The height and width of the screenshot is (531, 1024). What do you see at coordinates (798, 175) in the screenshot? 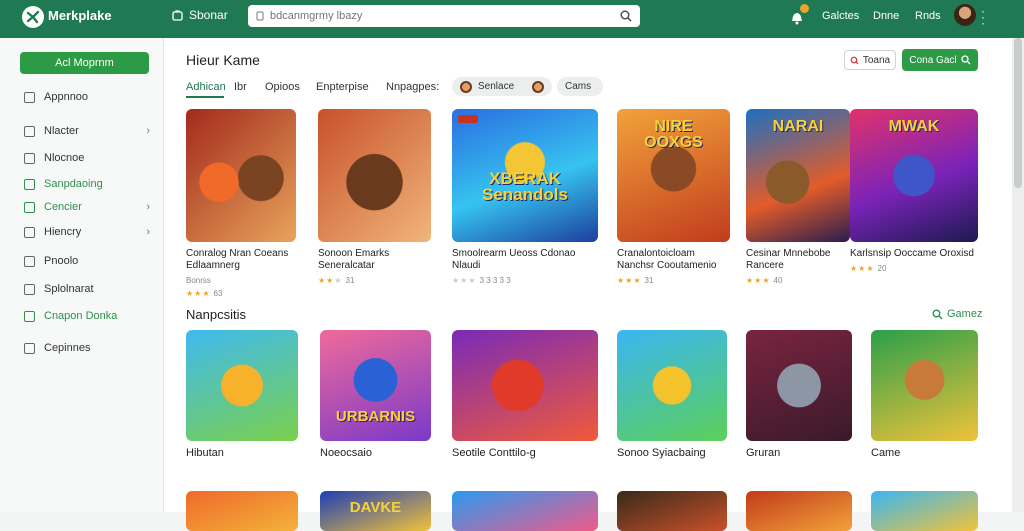
I see `game-thumbnail: NARAI` at bounding box center [798, 175].